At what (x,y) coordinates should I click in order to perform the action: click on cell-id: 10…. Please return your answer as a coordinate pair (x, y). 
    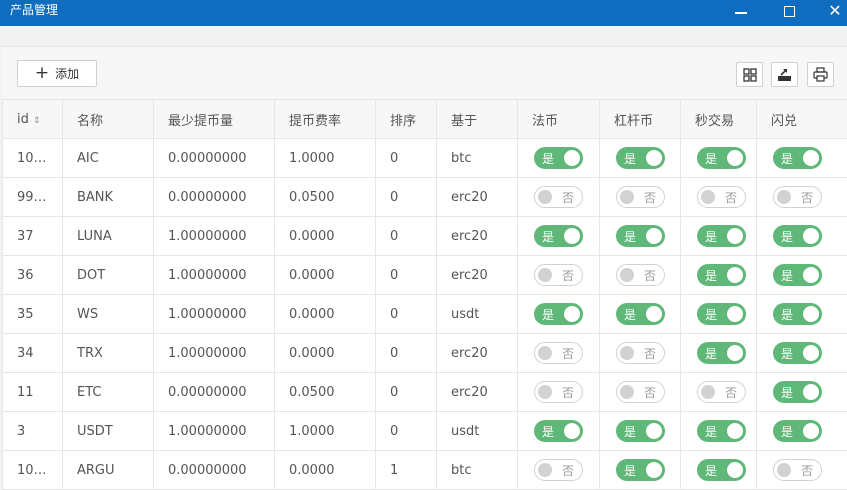
    Looking at the image, I should click on (33, 470).